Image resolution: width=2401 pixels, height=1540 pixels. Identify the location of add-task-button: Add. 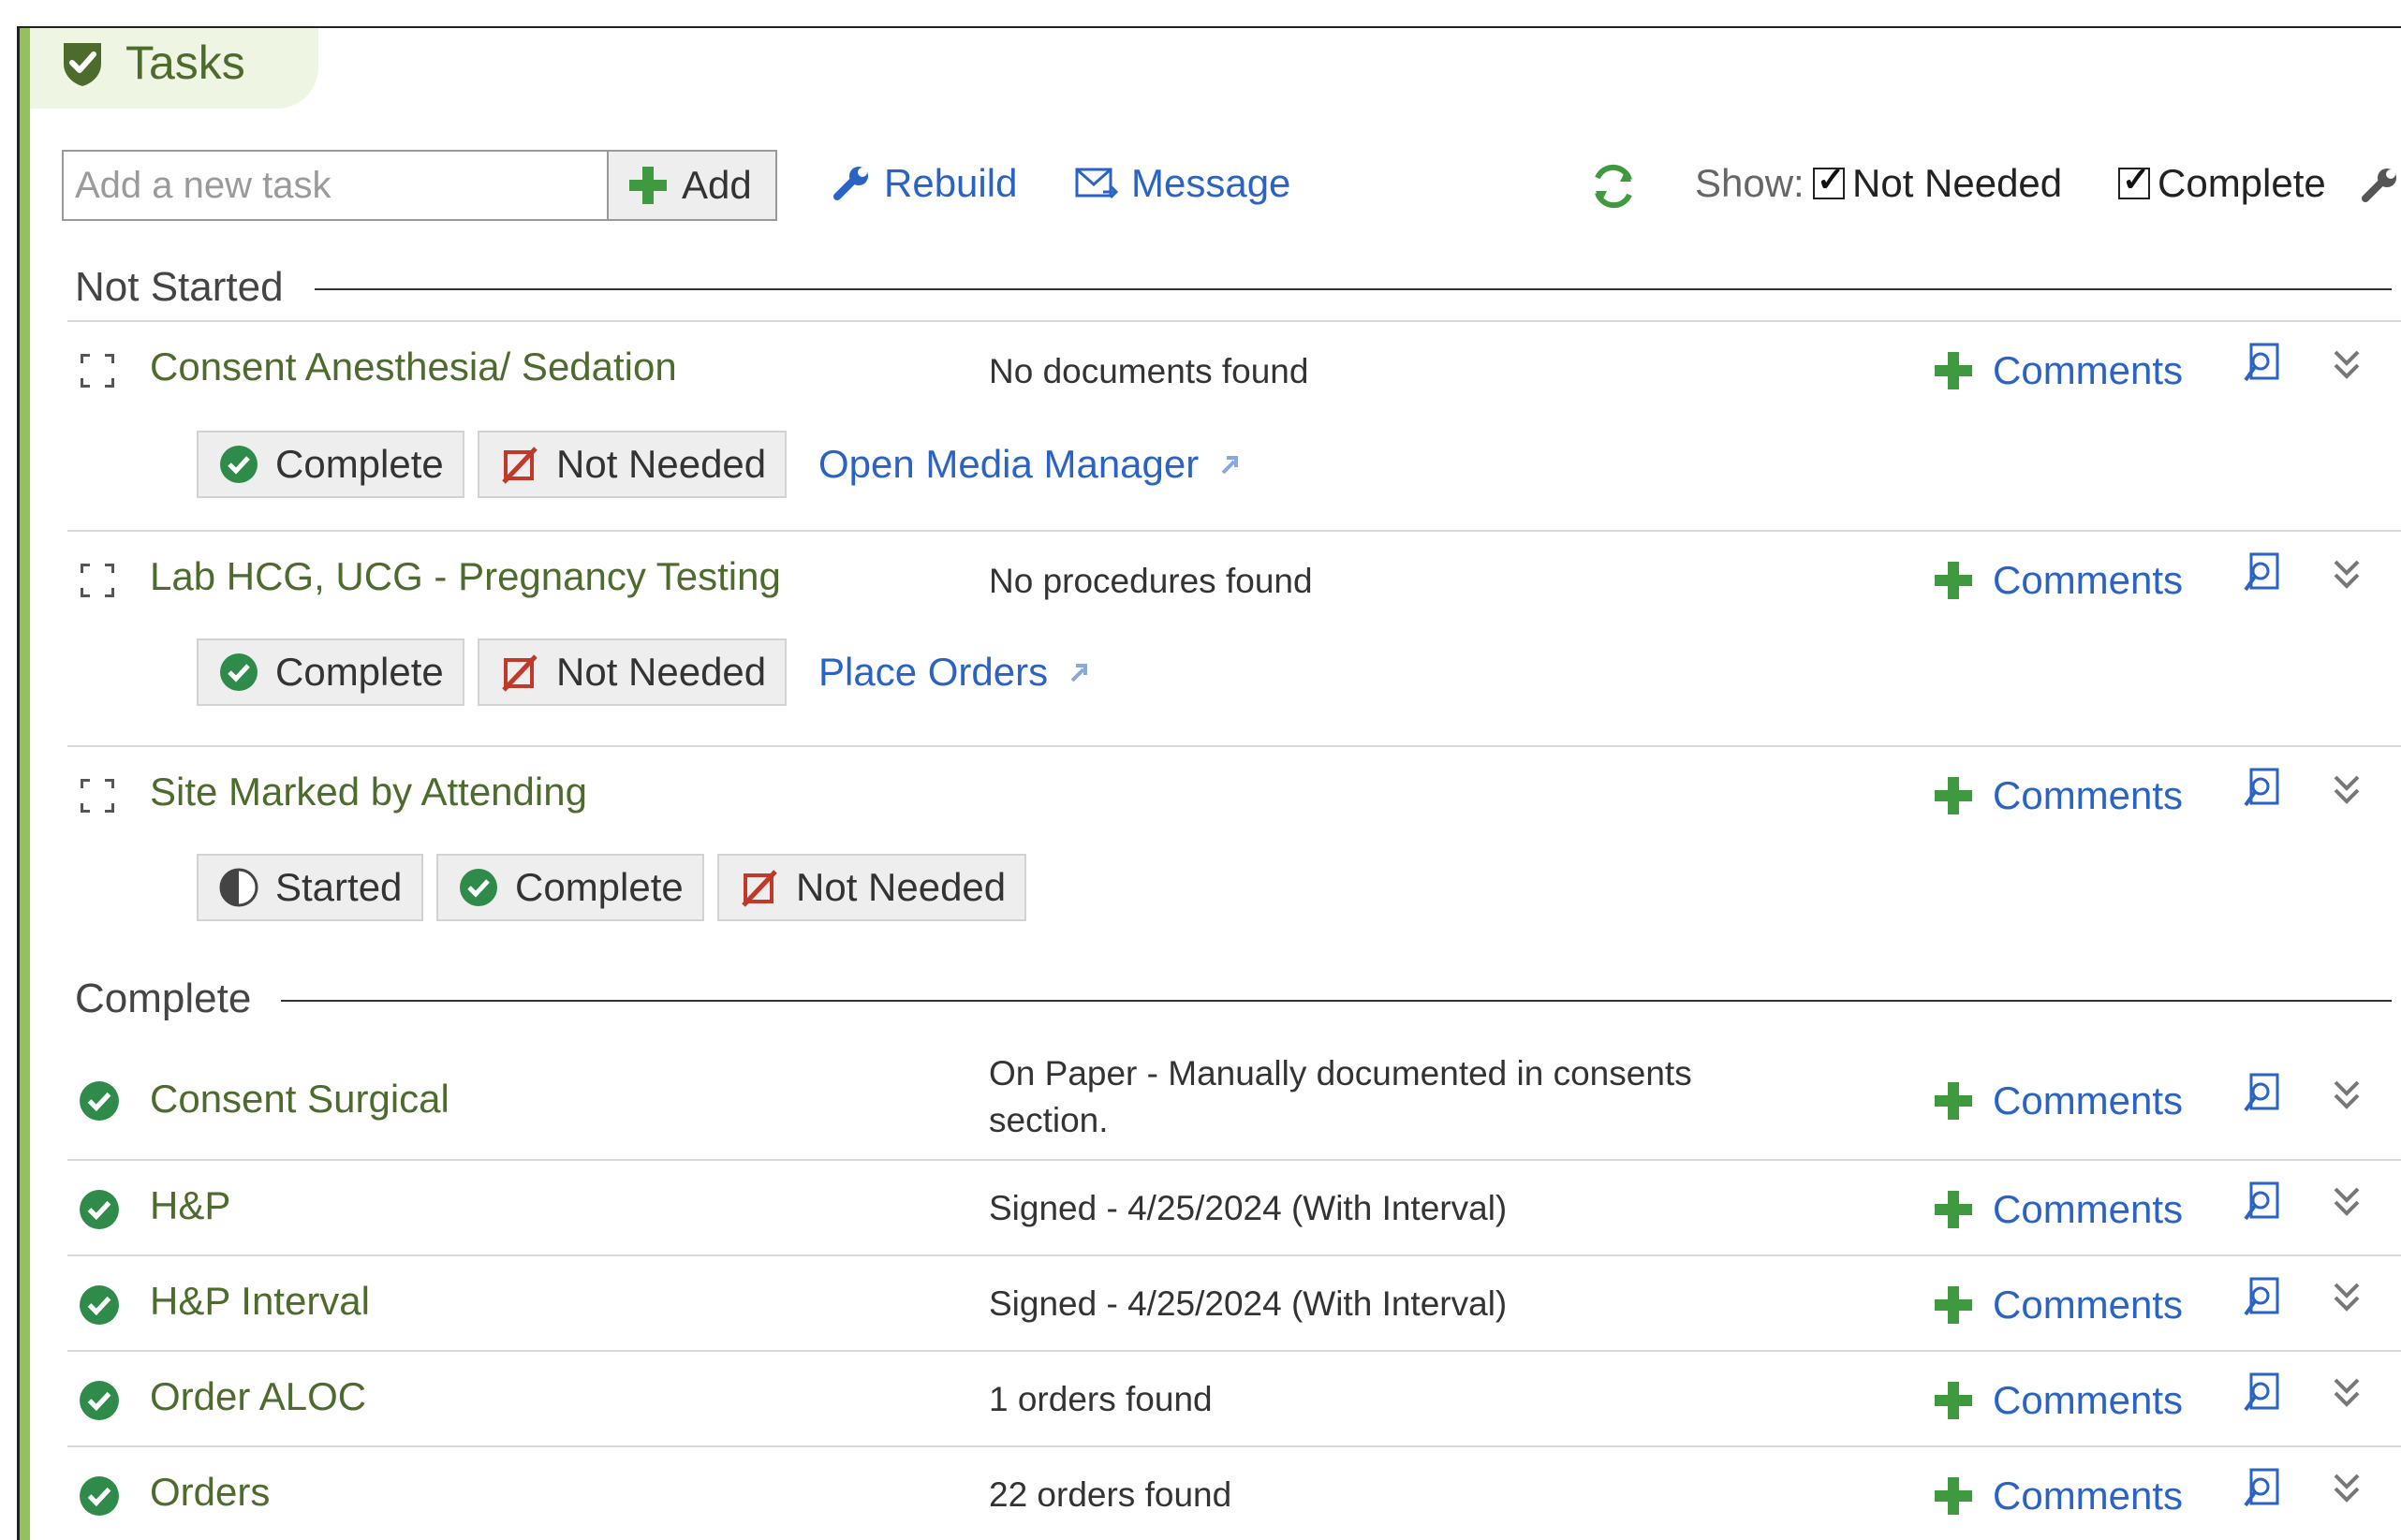
(692, 185).